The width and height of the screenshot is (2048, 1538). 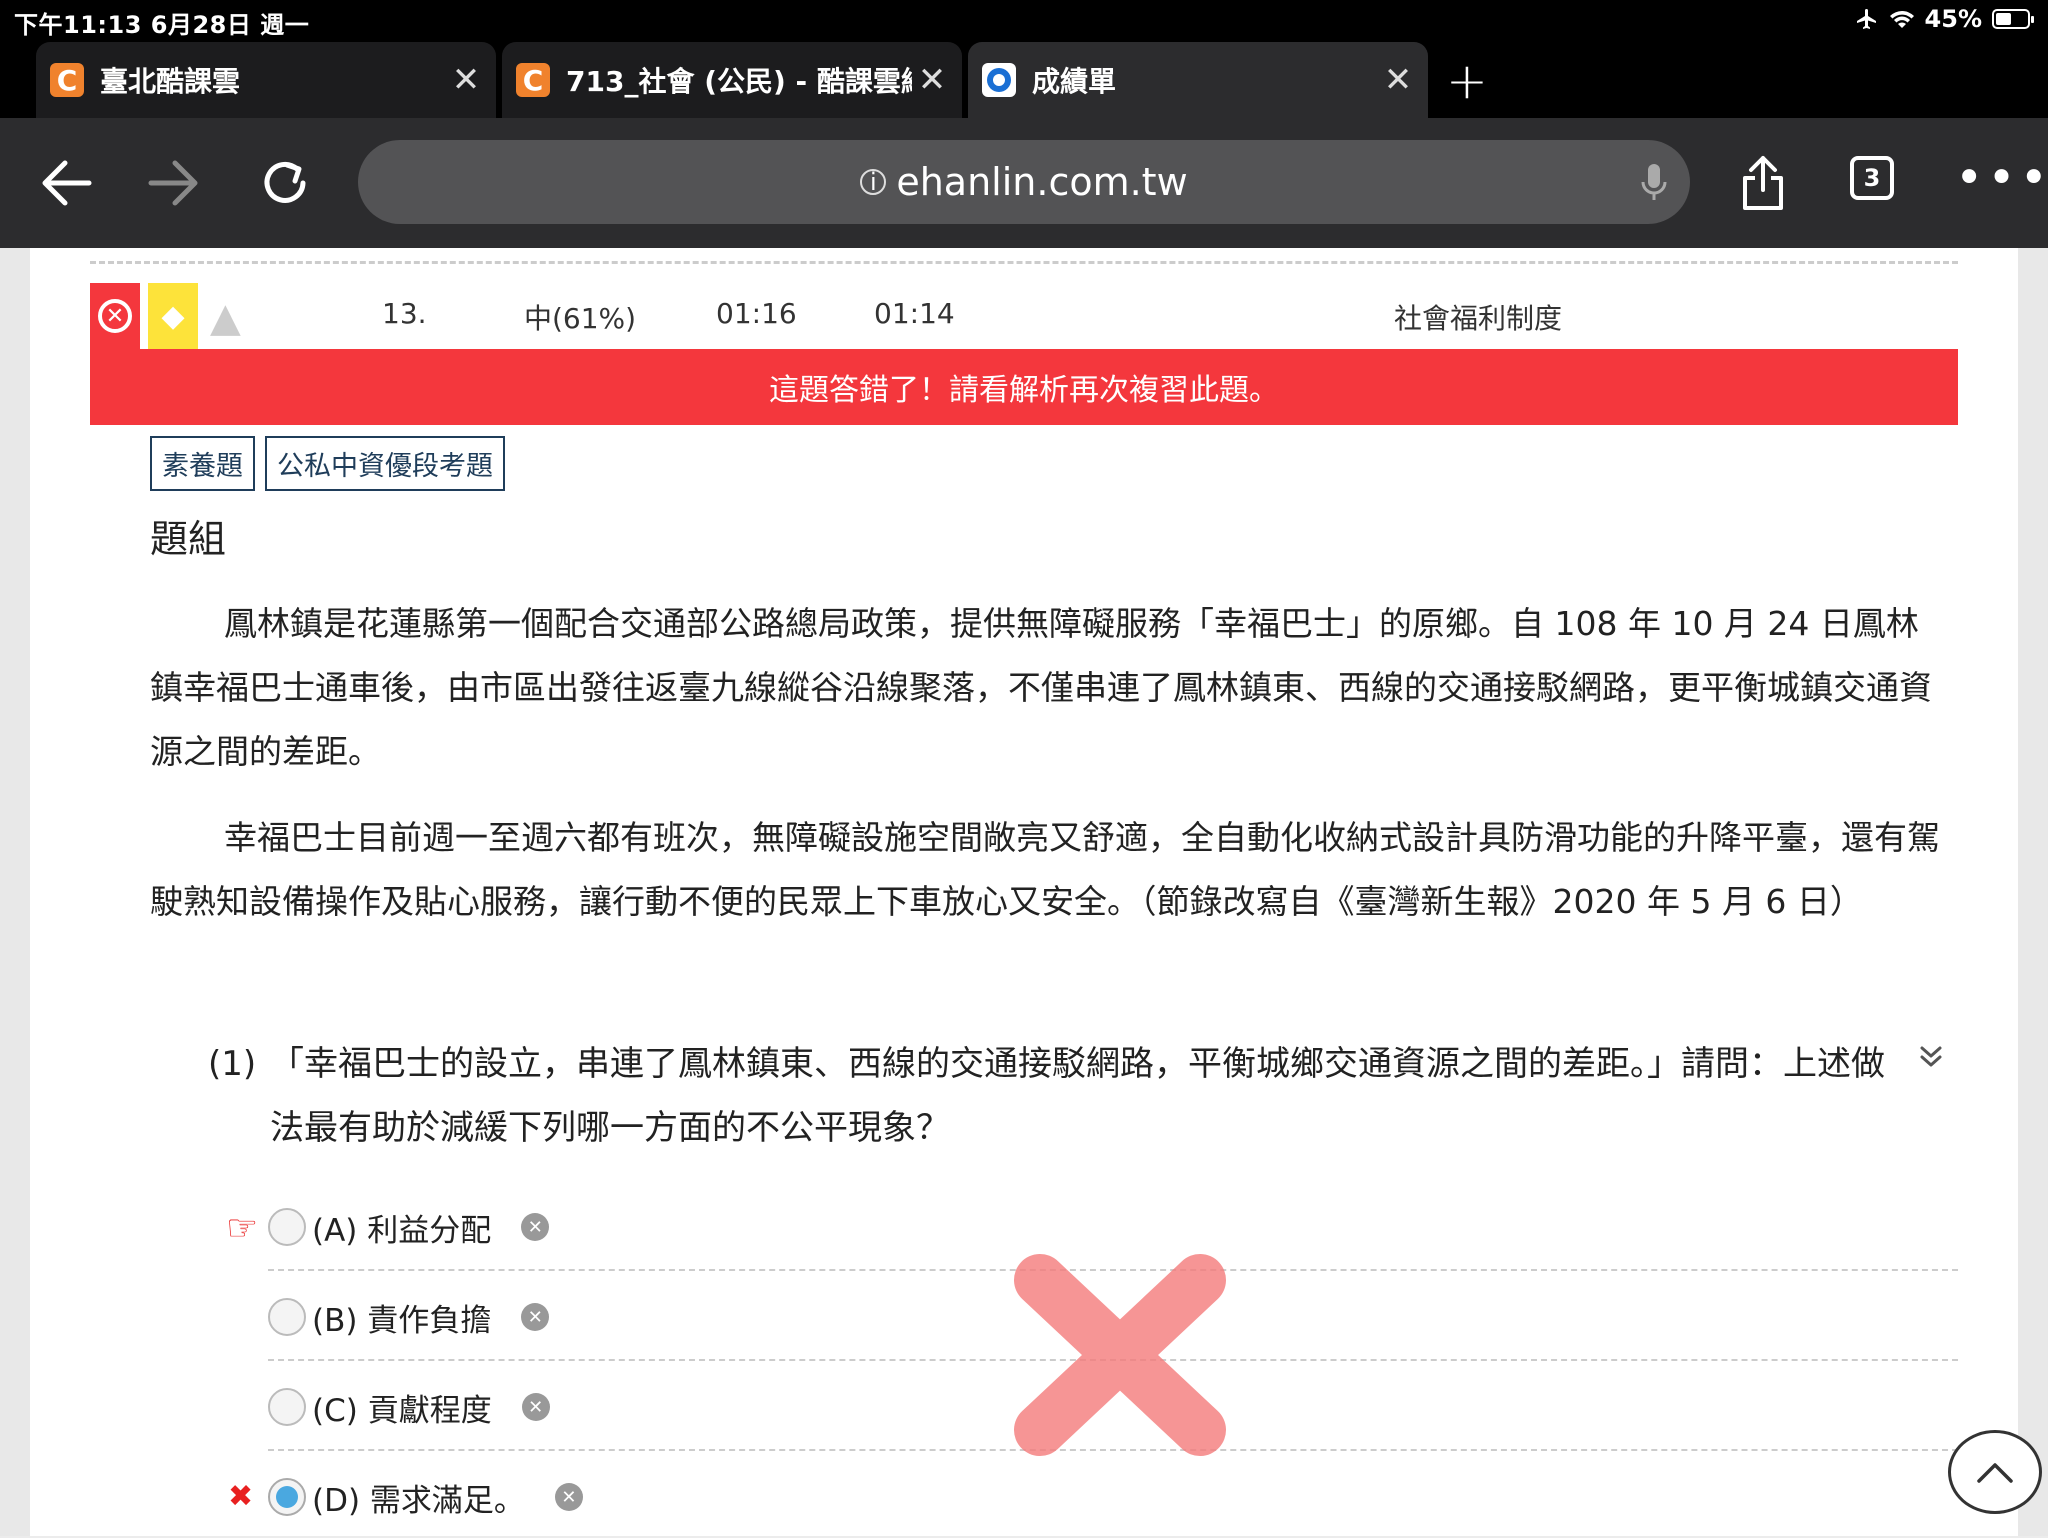 What do you see at coordinates (2001, 178) in the screenshot?
I see `more-menu-button: •••` at bounding box center [2001, 178].